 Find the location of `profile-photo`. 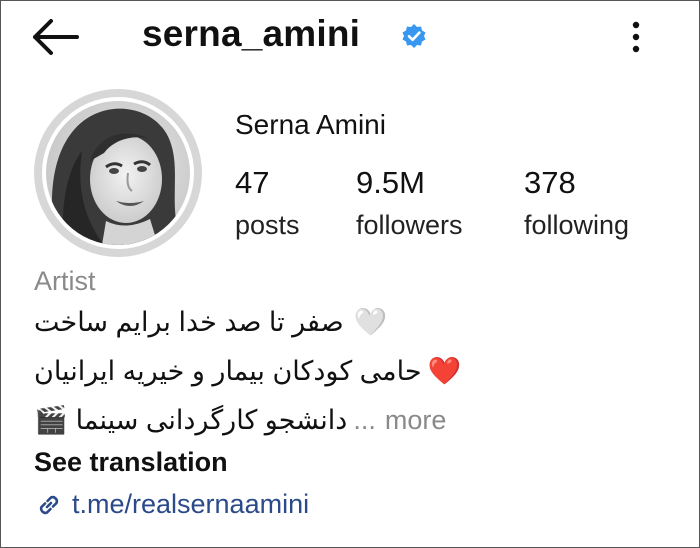

profile-photo is located at coordinates (118, 173).